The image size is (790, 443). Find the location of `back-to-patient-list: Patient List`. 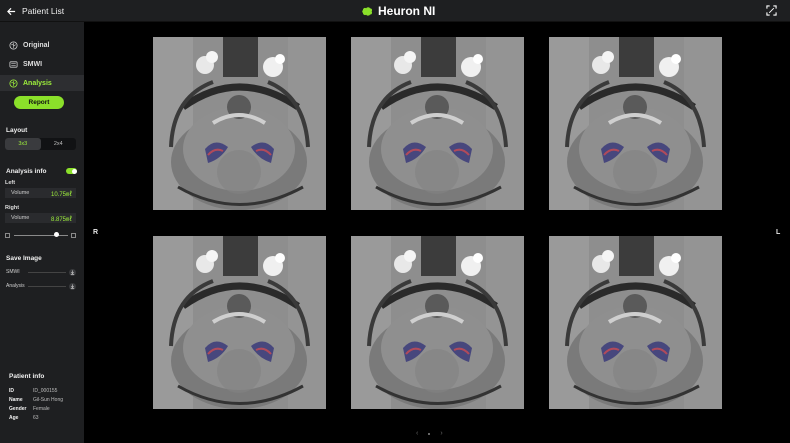

back-to-patient-list: Patient List is located at coordinates (35, 11).